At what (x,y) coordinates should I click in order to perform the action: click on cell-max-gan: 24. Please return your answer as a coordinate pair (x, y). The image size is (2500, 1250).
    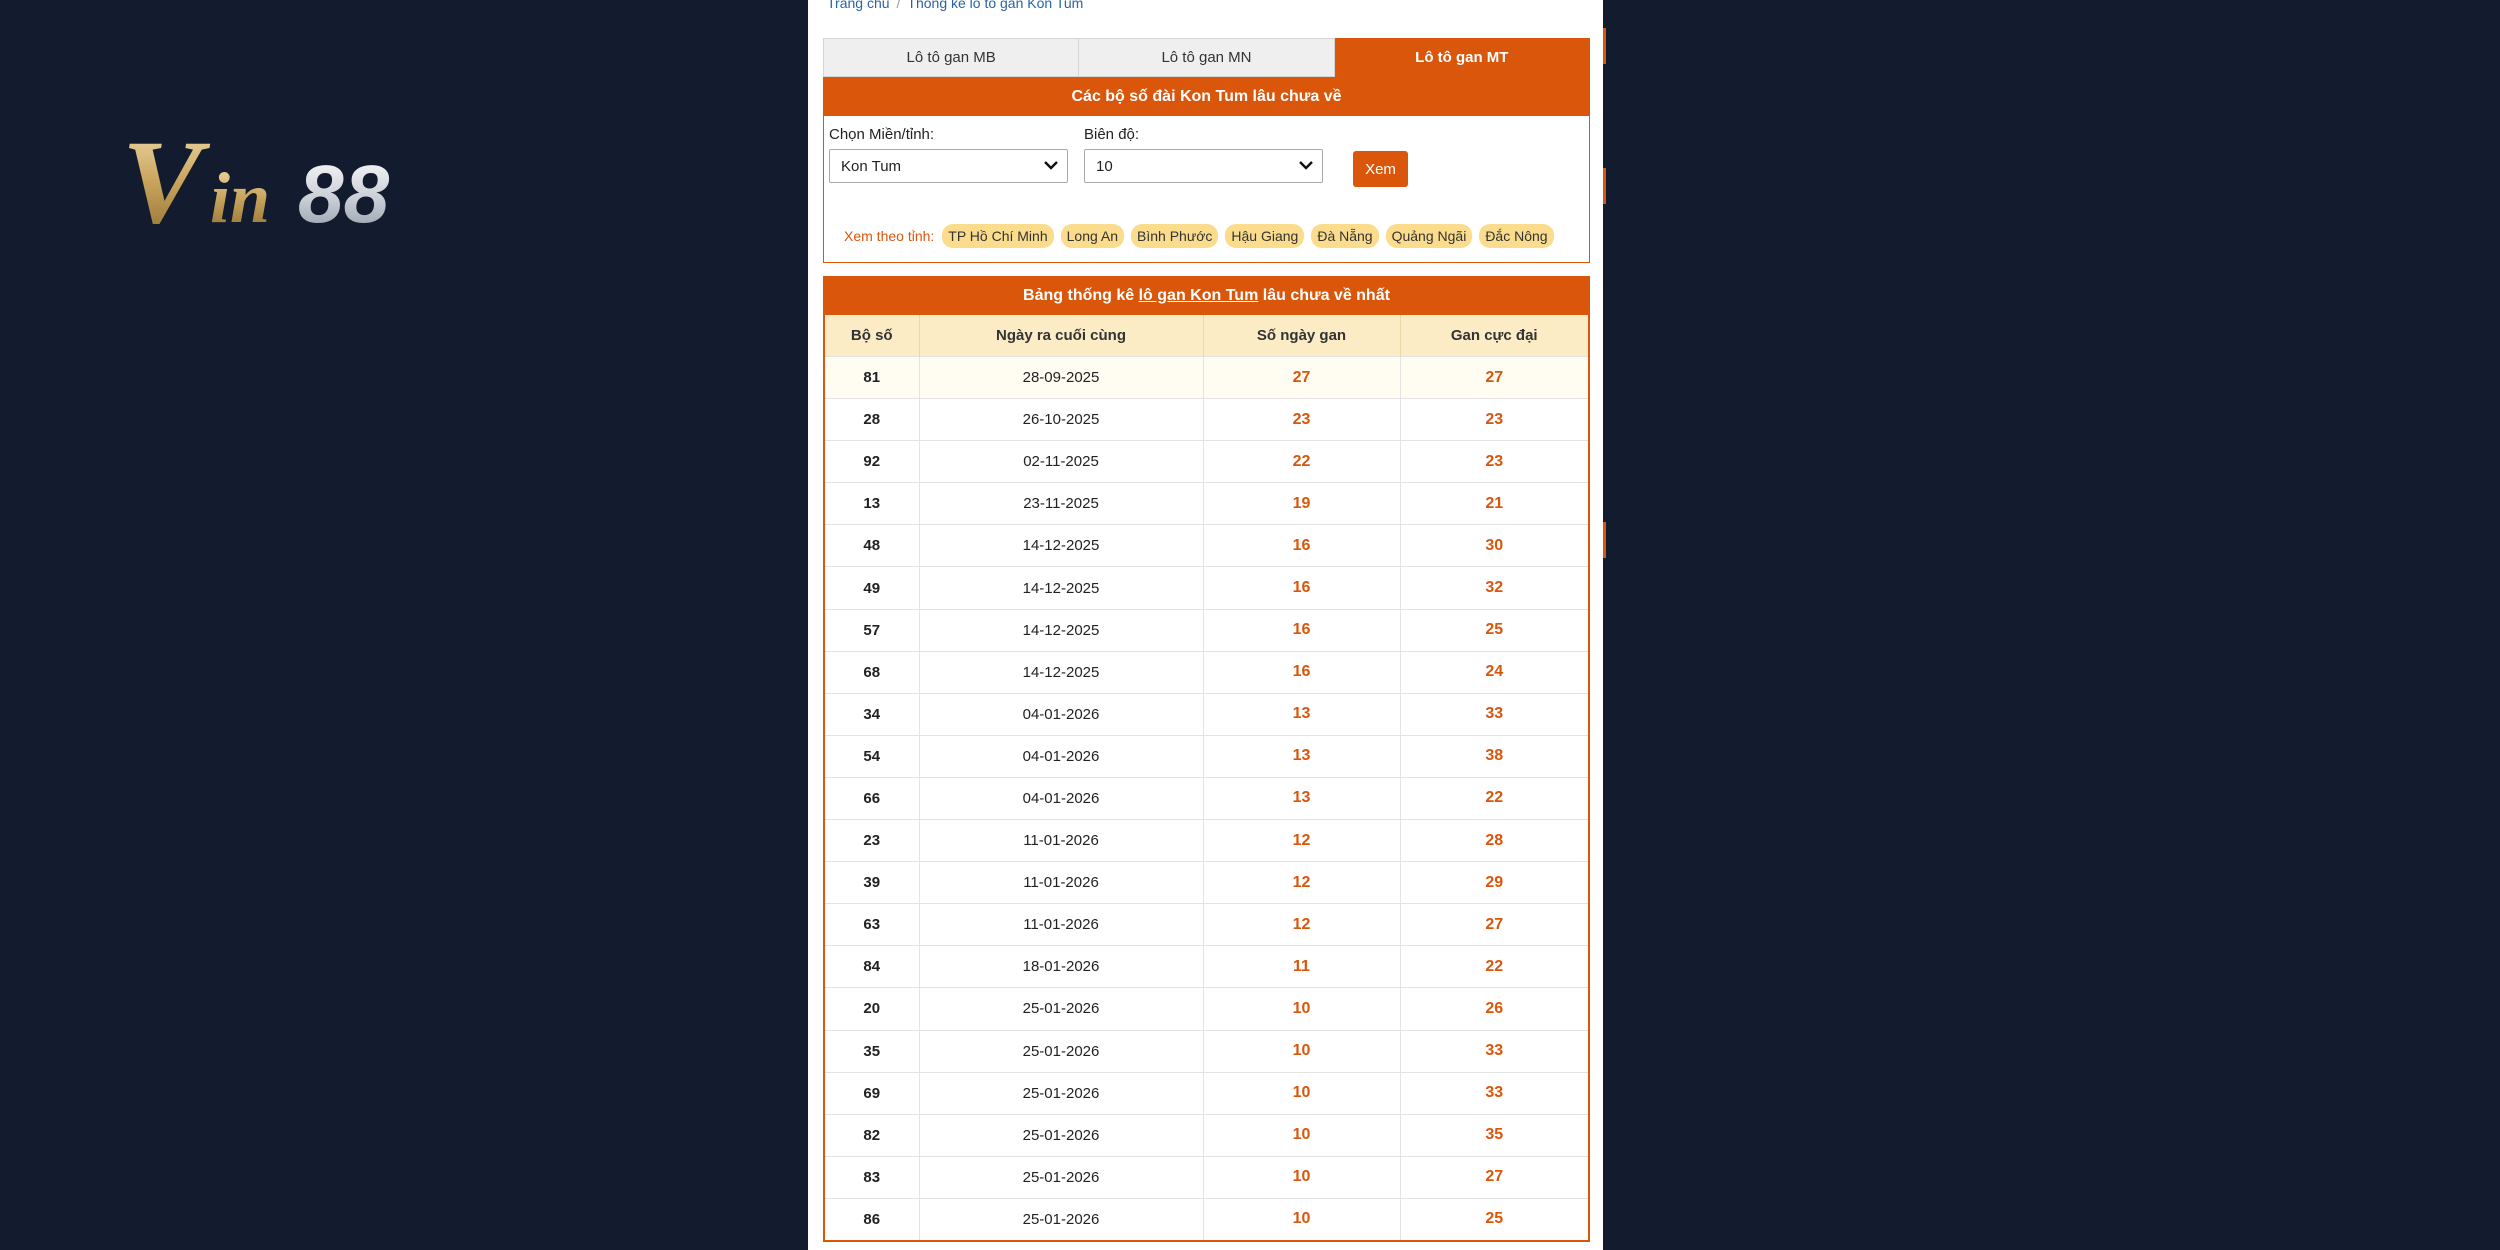
    Looking at the image, I should click on (1494, 672).